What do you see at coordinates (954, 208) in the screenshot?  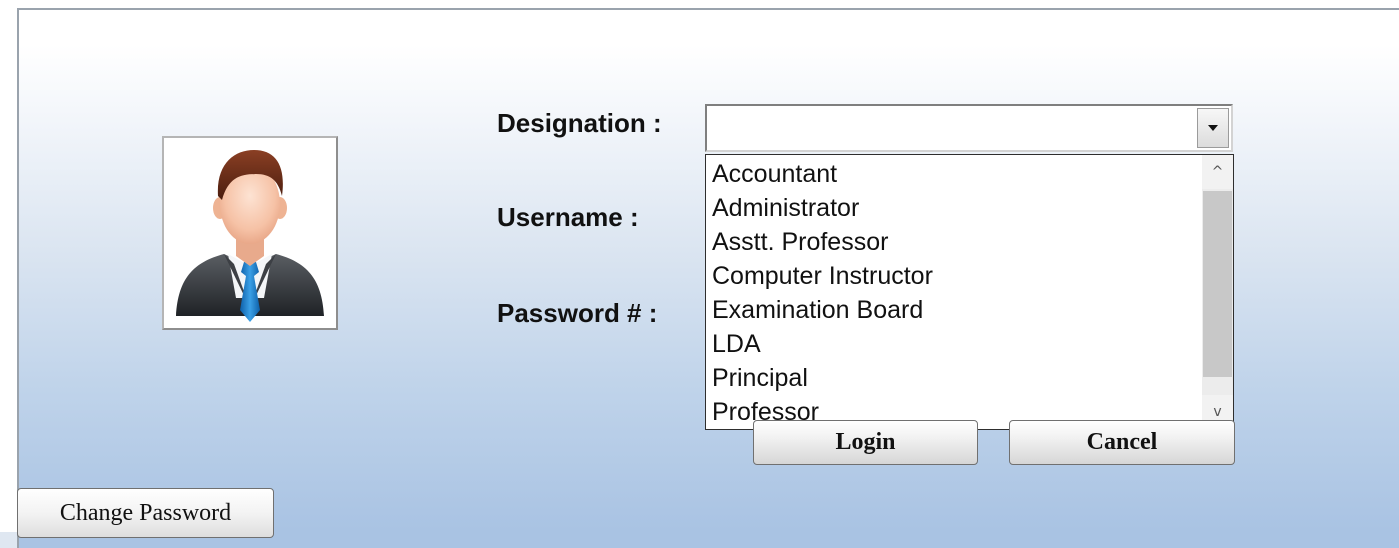 I see `dropdown-option: Administrator` at bounding box center [954, 208].